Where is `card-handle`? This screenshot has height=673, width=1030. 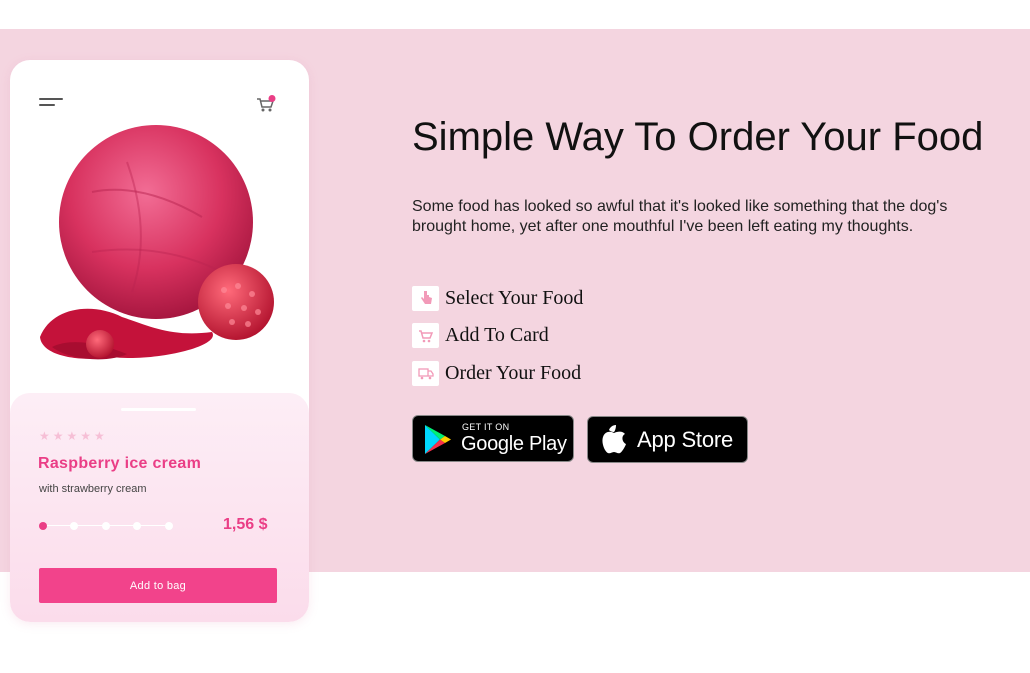
card-handle is located at coordinates (158, 409).